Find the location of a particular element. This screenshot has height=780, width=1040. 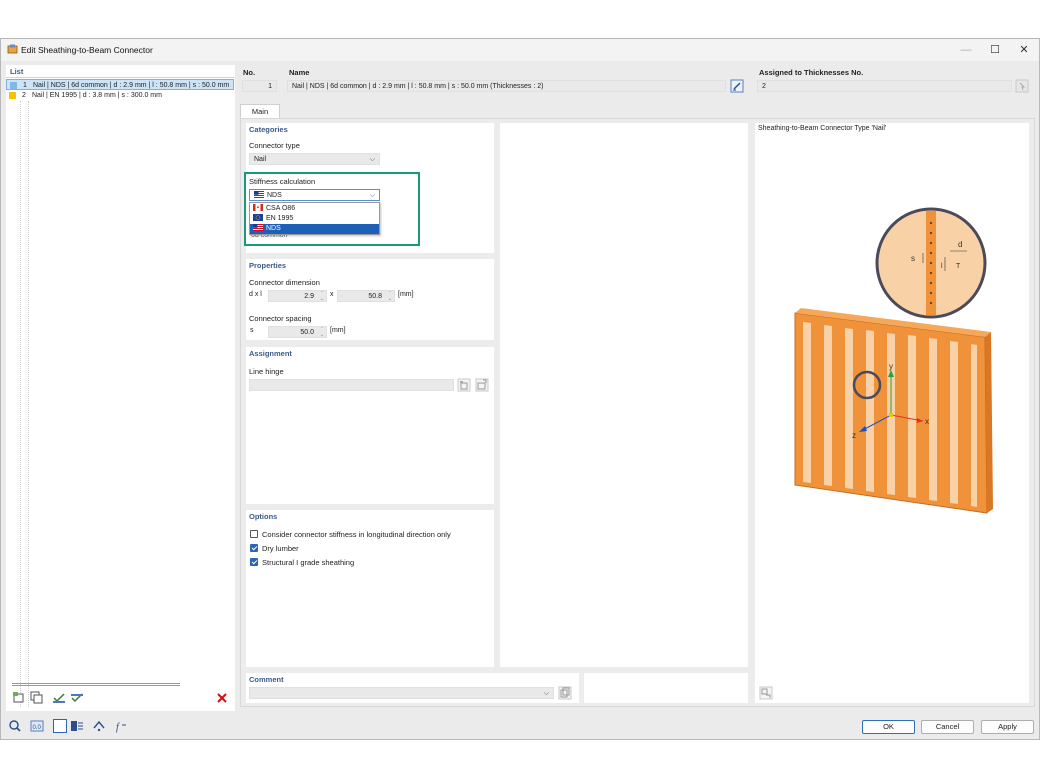

edit-name-icon is located at coordinates (737, 86).